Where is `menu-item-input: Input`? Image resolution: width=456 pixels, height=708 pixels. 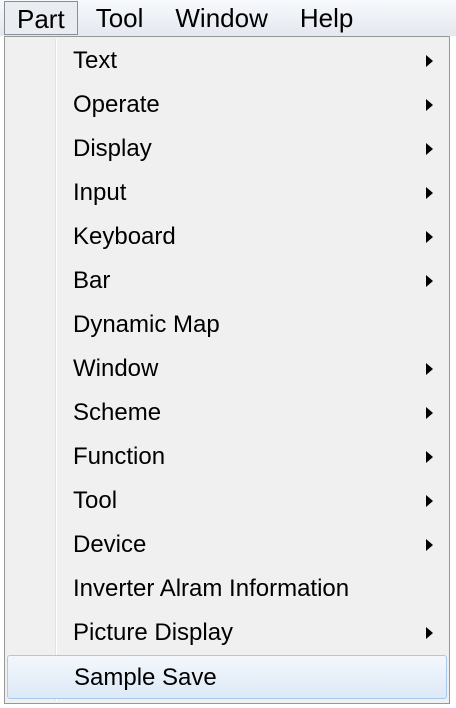
menu-item-input: Input is located at coordinates (227, 193).